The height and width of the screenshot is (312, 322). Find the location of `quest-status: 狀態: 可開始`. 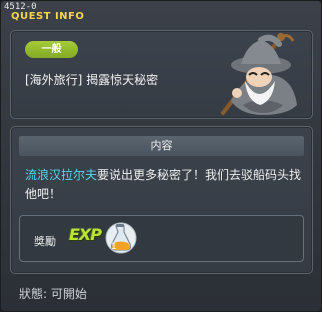

quest-status: 狀態: 可開始 is located at coordinates (53, 294).